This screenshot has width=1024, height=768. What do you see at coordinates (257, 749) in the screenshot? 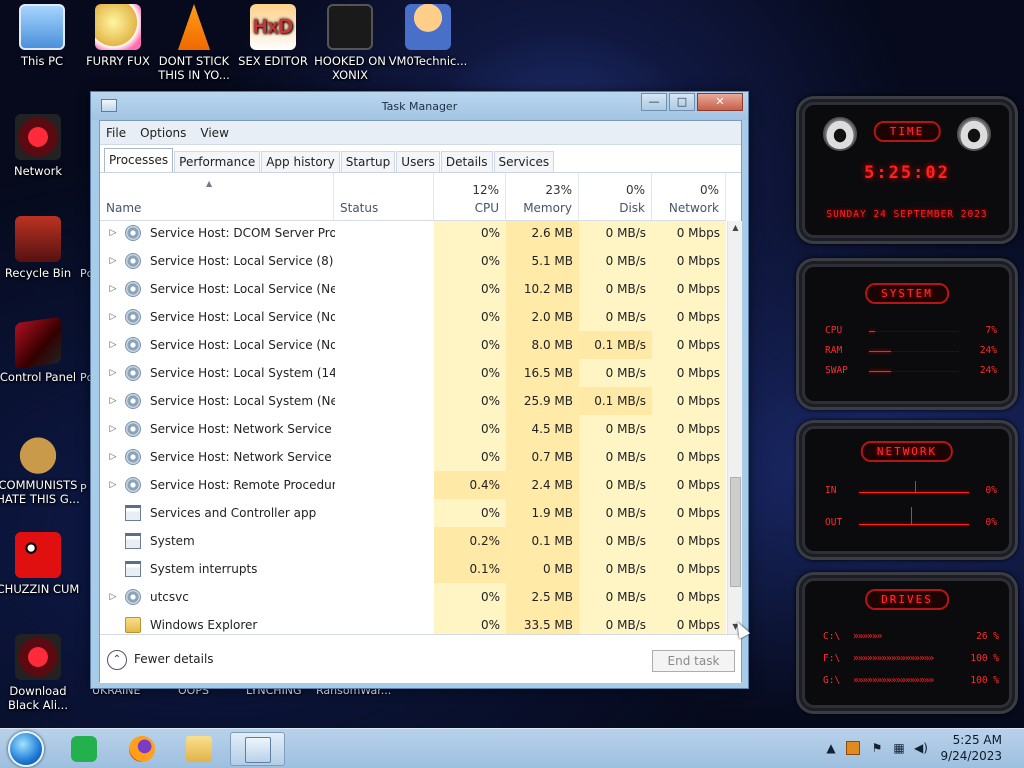
I see `taskbar-task-manager` at bounding box center [257, 749].